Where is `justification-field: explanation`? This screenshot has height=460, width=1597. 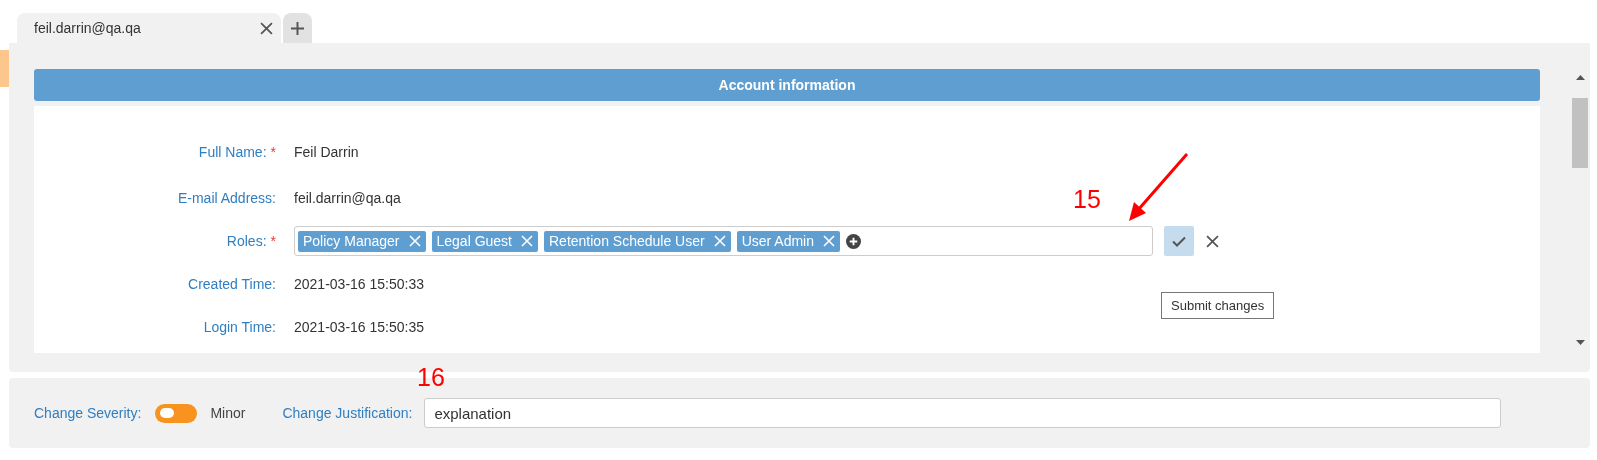 justification-field: explanation is located at coordinates (963, 413).